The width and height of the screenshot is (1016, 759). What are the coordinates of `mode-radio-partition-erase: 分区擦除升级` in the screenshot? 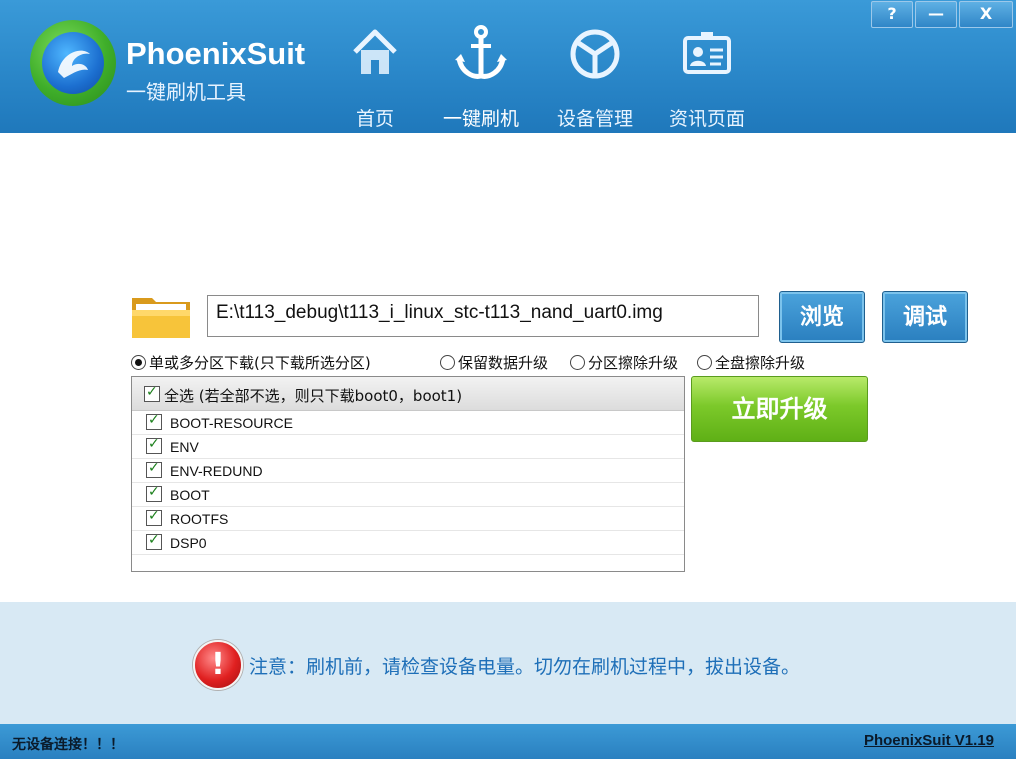 It's located at (624, 362).